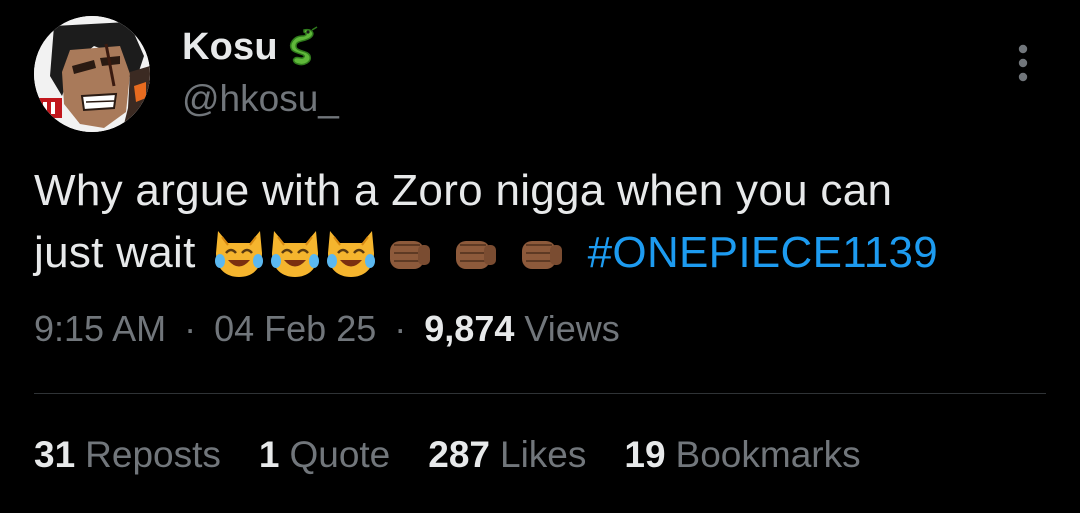 Image resolution: width=1080 pixels, height=513 pixels. Describe the element at coordinates (543, 454) in the screenshot. I see `likes-label: Likes` at that location.